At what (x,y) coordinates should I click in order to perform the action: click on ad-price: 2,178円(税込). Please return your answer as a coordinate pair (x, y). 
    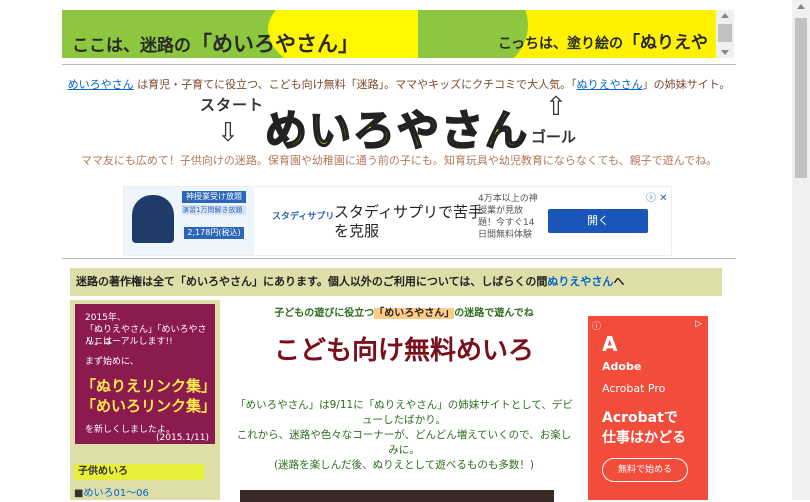
    Looking at the image, I should click on (214, 233).